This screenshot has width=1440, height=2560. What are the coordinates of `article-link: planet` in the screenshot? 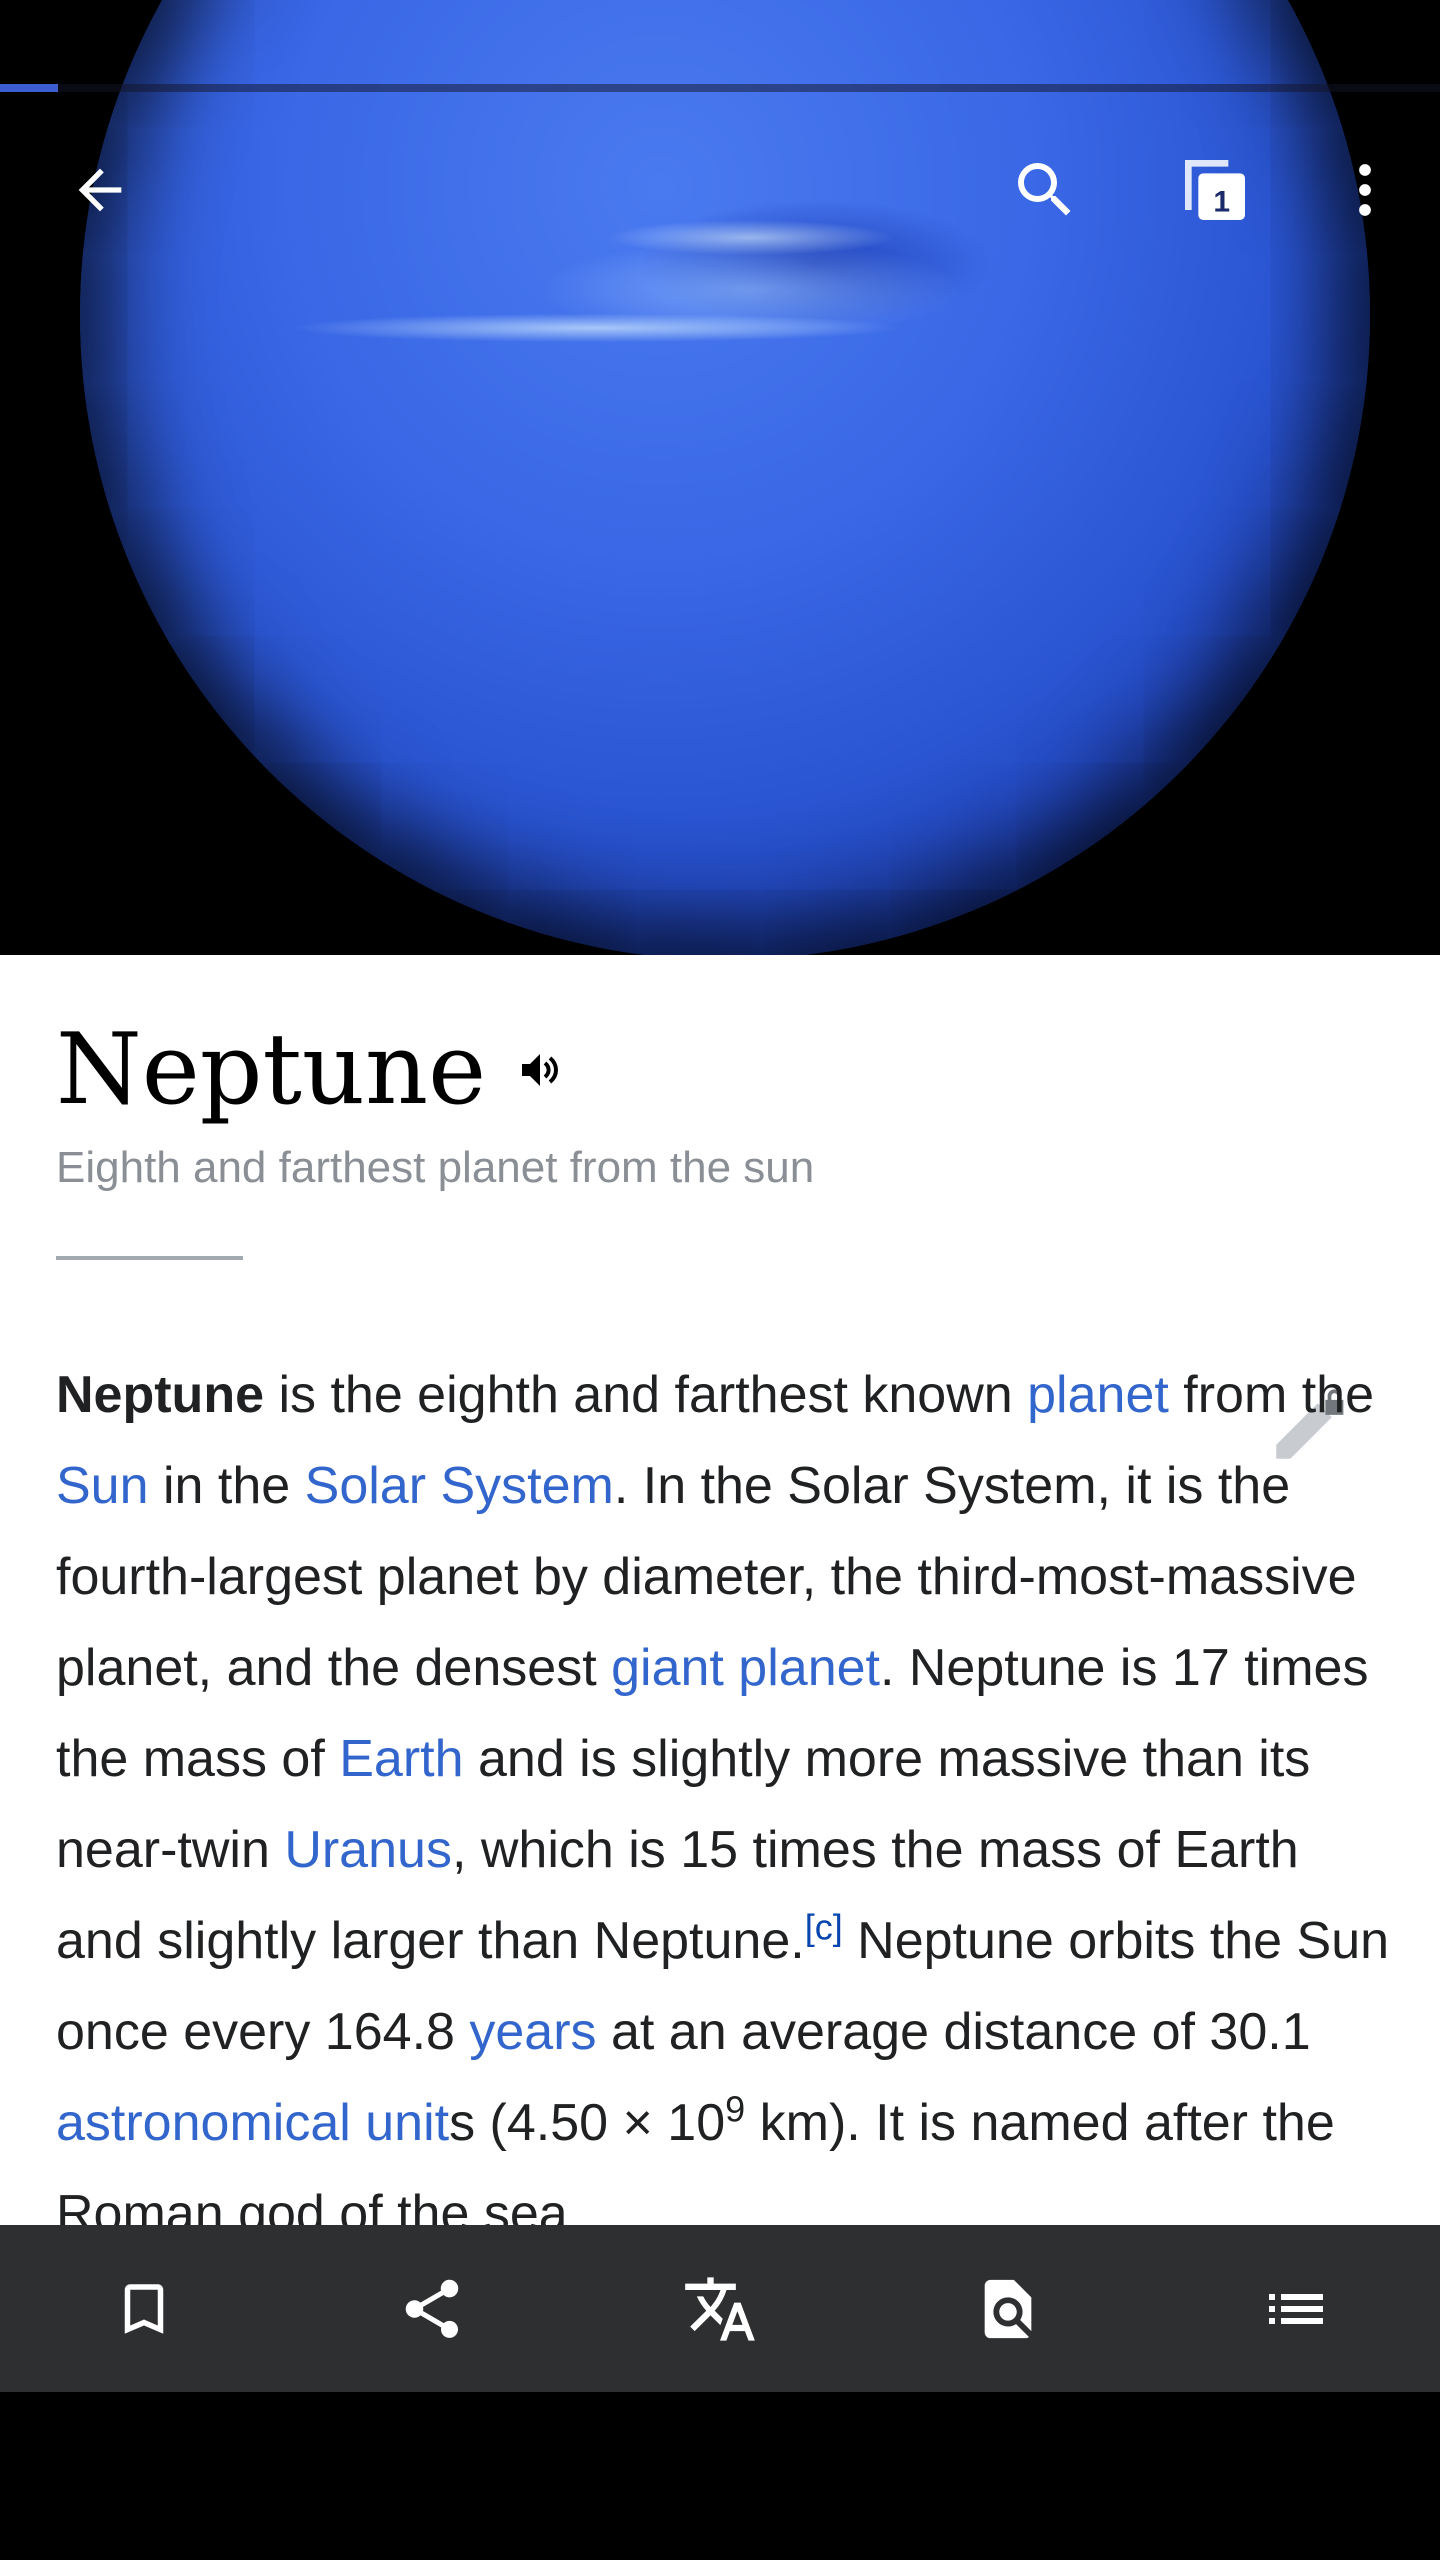 It's located at (1098, 1395).